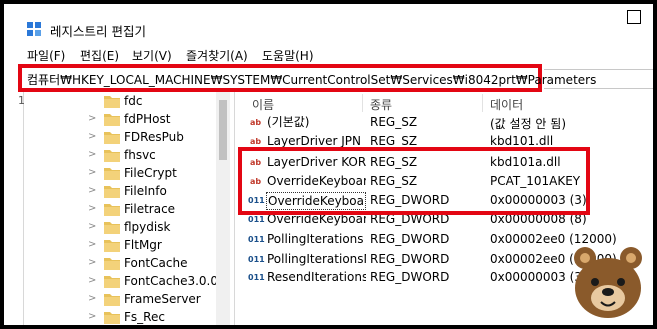 This screenshot has height=329, width=657. I want to click on menu-favorites: 즐겨찾기(A), so click(217, 55).